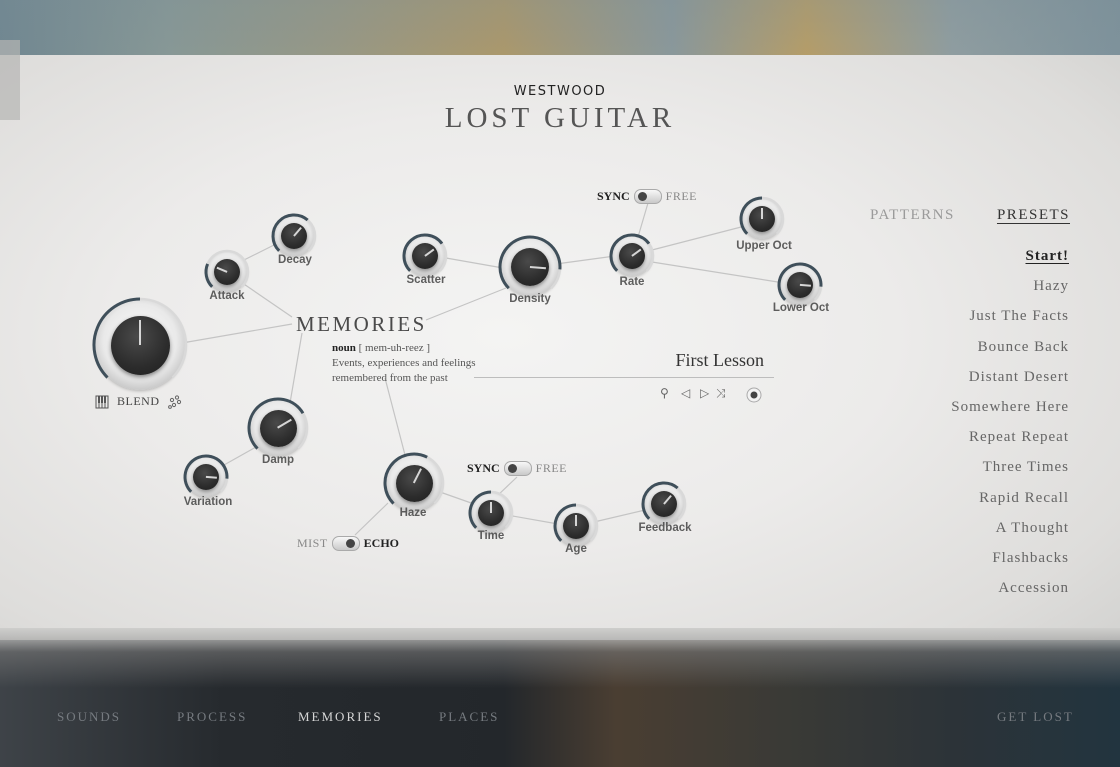 The height and width of the screenshot is (767, 1120). I want to click on definition-line-1: Events, experiences and feelings, so click(404, 363).